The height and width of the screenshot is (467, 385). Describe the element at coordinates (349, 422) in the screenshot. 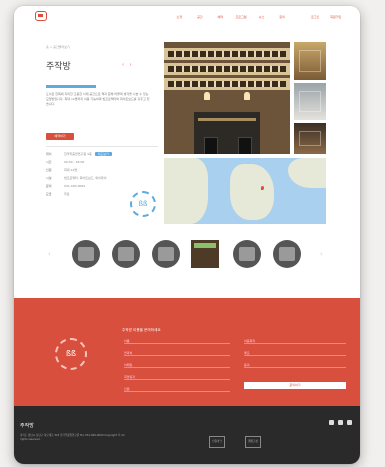

I see `blog-icon` at that location.